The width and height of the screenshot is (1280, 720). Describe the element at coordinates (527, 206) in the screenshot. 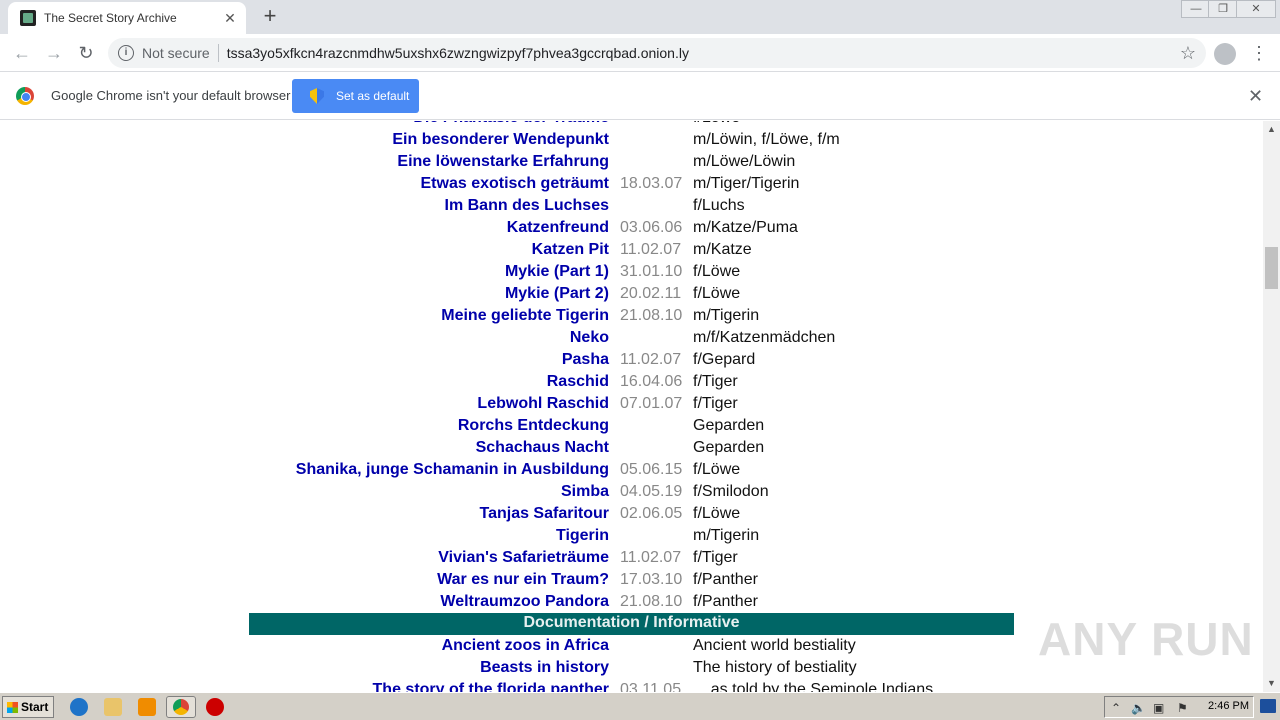

I see `story-title-link: Im Bann des Luchses` at that location.